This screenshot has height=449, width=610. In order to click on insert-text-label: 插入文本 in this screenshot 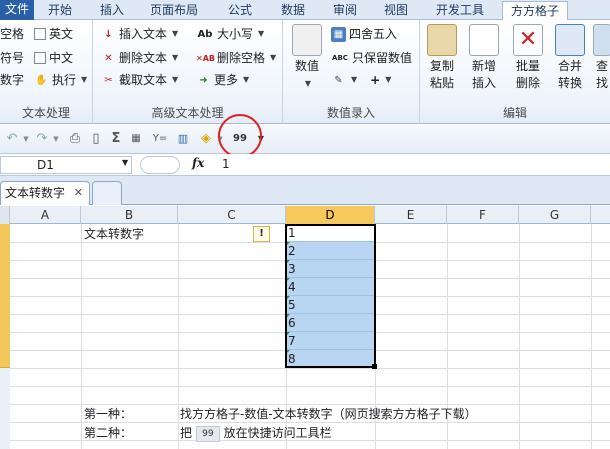, I will do `click(143, 34)`.